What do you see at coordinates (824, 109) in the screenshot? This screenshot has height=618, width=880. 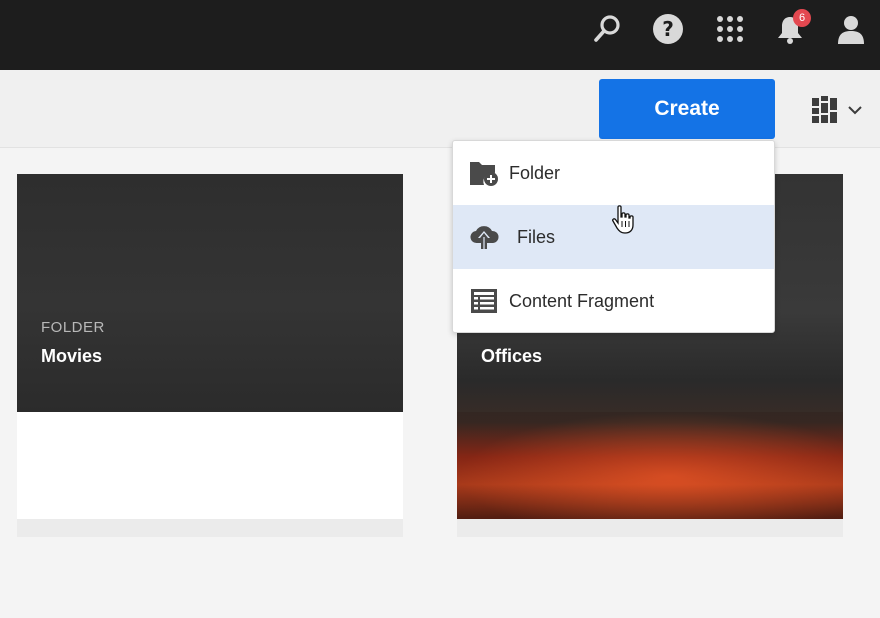 I see `view-switcher-icon` at bounding box center [824, 109].